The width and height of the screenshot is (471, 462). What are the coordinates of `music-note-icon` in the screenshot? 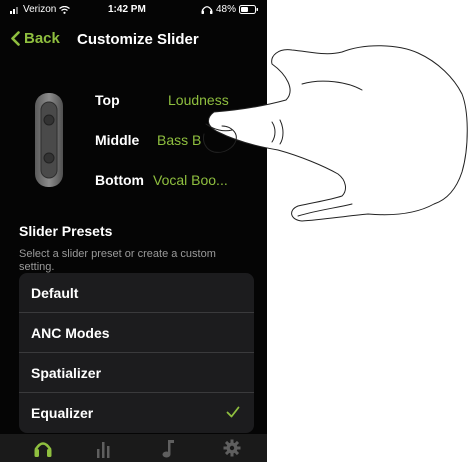 It's located at (168, 448).